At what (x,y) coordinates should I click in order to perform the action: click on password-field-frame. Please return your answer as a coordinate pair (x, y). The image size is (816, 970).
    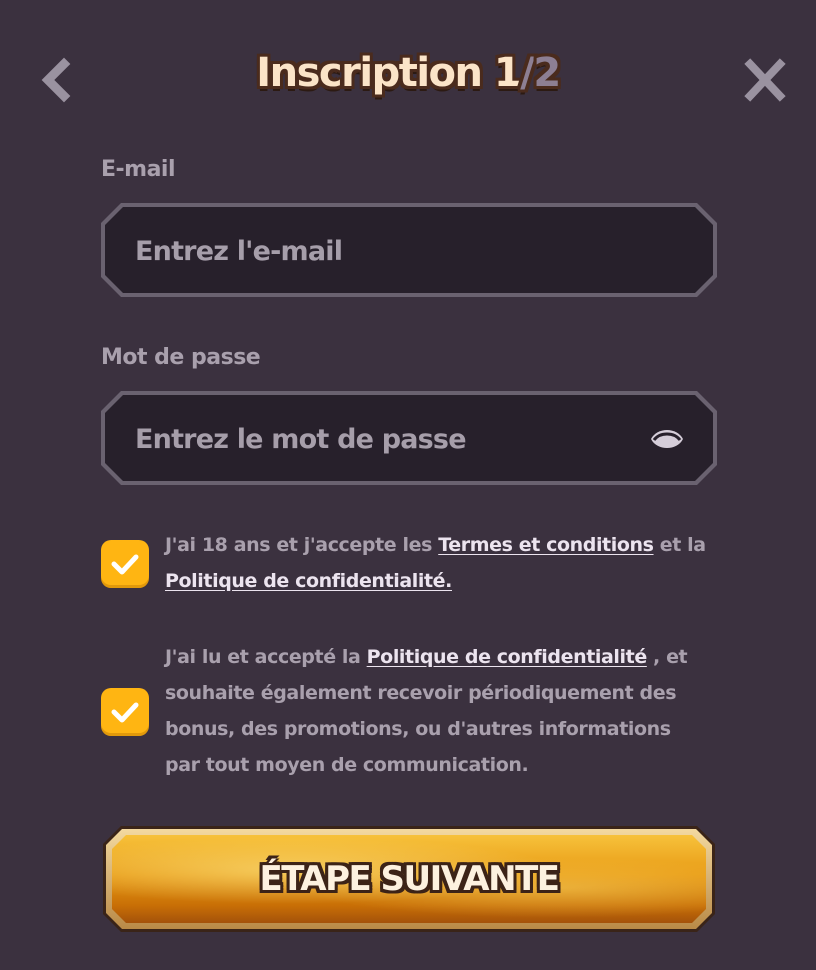
    Looking at the image, I should click on (409, 438).